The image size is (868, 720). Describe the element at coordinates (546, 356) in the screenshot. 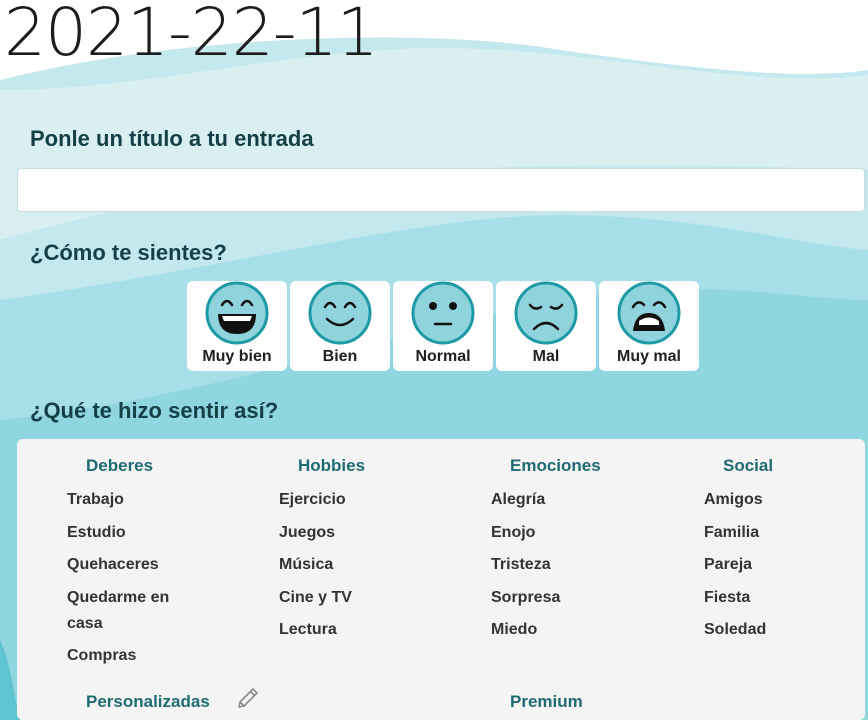

I see `mood-label: Mal` at that location.